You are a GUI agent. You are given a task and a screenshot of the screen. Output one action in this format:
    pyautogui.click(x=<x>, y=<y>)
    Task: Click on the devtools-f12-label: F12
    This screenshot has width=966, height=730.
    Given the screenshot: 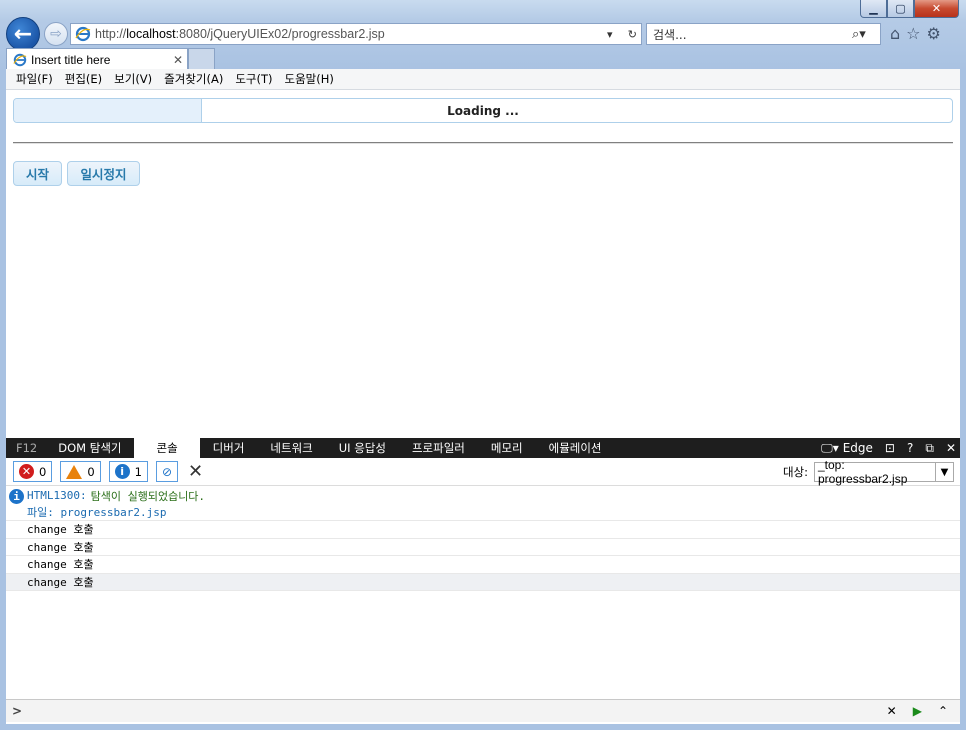 What is the action you would take?
    pyautogui.click(x=27, y=448)
    